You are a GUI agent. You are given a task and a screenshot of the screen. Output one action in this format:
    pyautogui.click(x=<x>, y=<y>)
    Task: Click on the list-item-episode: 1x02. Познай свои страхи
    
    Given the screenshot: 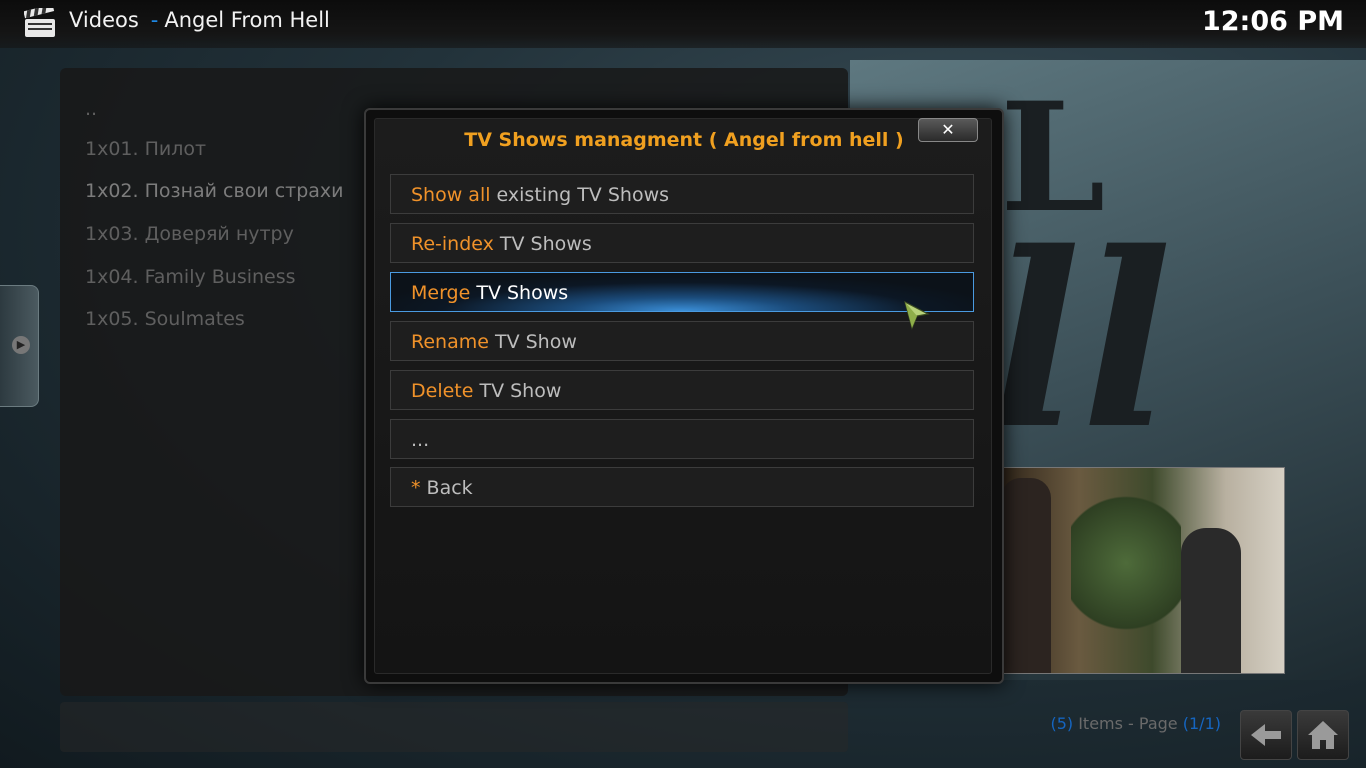 What is the action you would take?
    pyautogui.click(x=214, y=191)
    